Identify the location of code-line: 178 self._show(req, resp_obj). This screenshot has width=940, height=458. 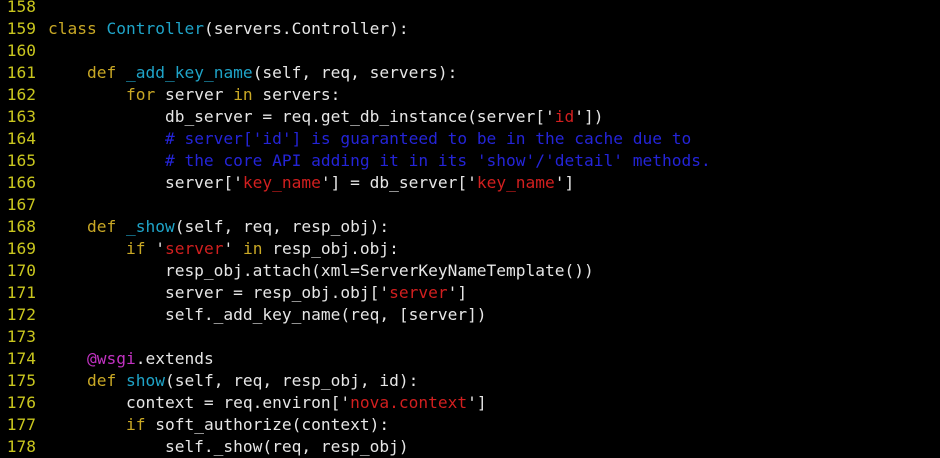
(470, 447).